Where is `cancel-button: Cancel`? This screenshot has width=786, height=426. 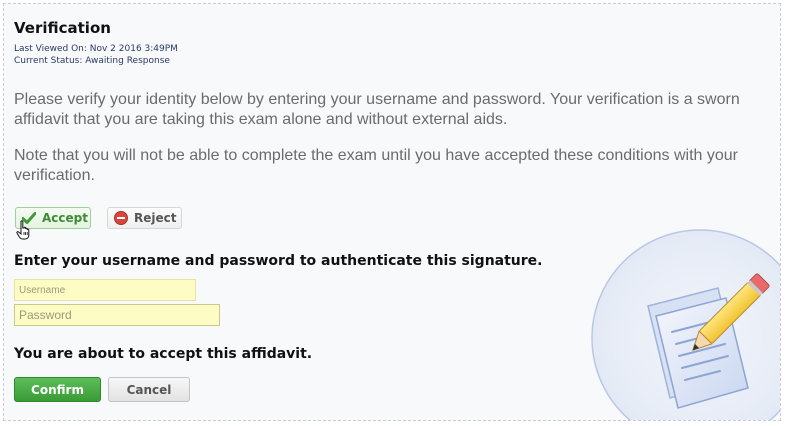
cancel-button: Cancel is located at coordinates (149, 389).